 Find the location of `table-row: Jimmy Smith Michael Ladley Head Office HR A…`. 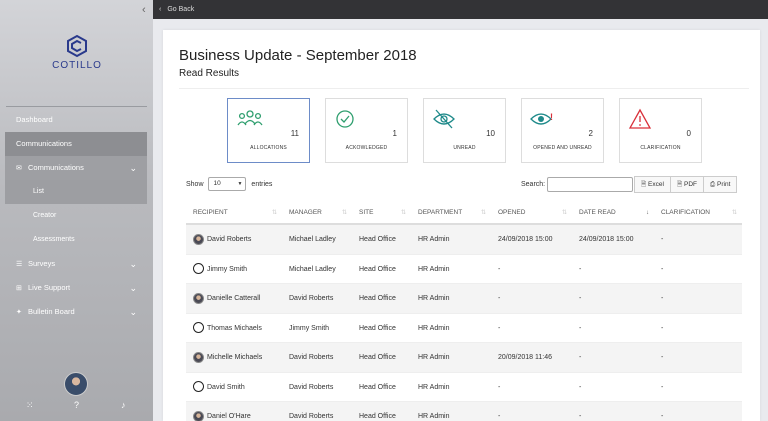

table-row: Jimmy Smith Michael Ladley Head Office HR A… is located at coordinates (464, 269).